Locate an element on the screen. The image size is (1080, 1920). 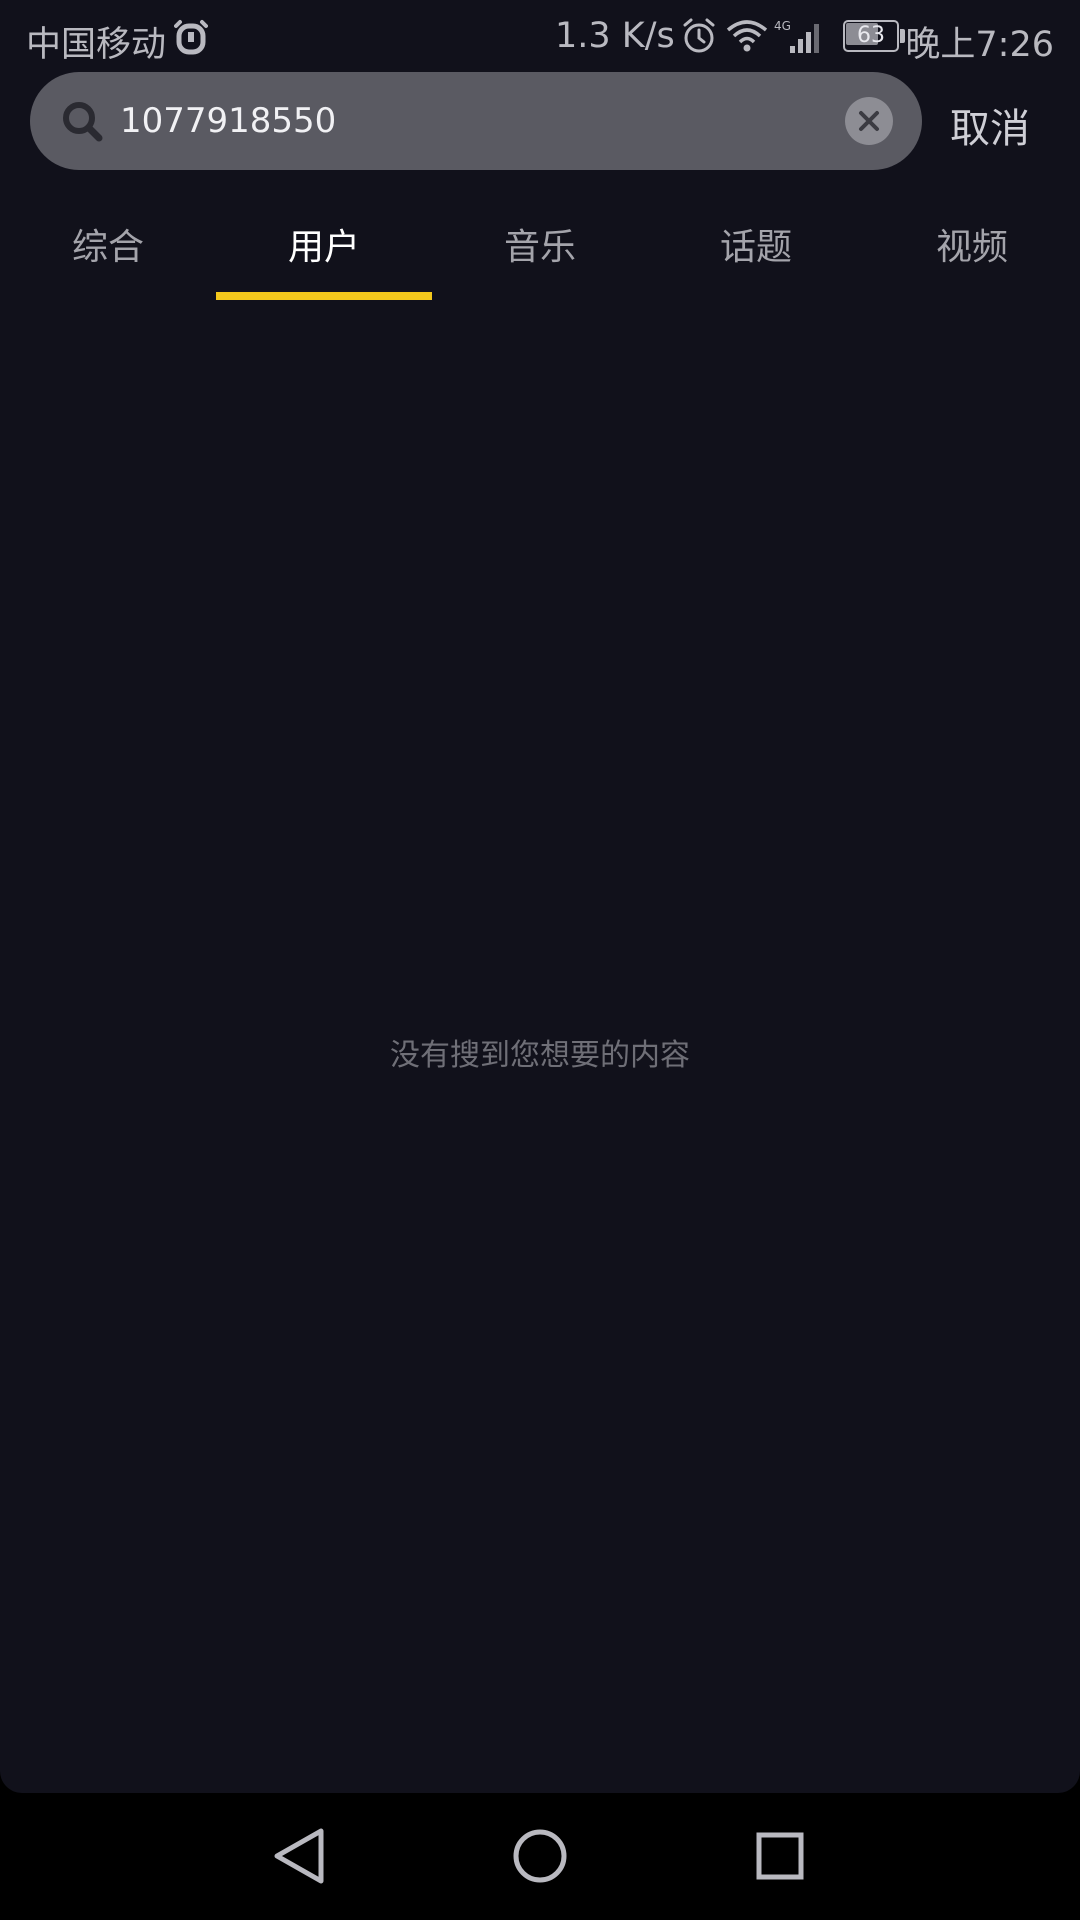
search-icon is located at coordinates (83, 122).